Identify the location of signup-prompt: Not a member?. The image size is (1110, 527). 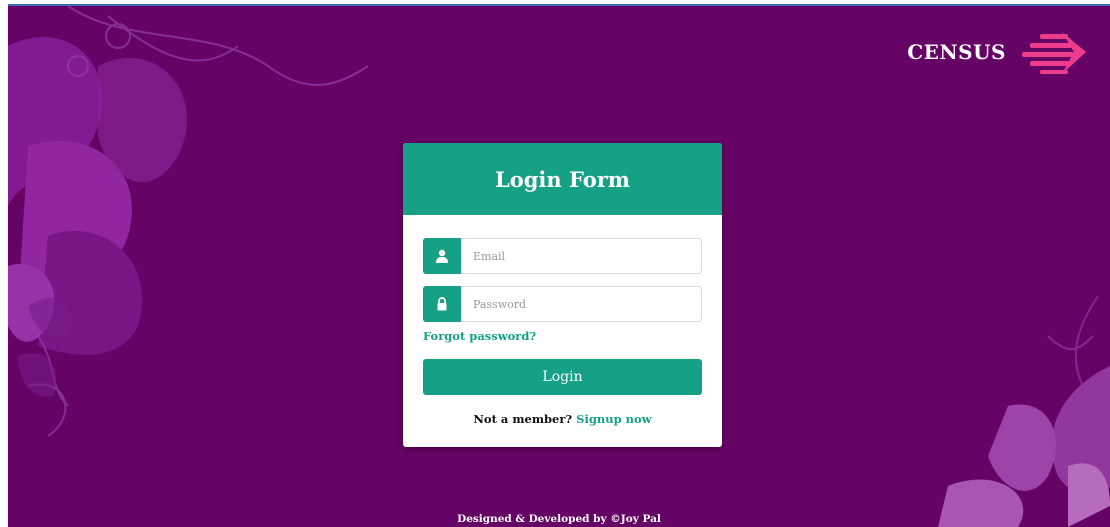
(525, 419).